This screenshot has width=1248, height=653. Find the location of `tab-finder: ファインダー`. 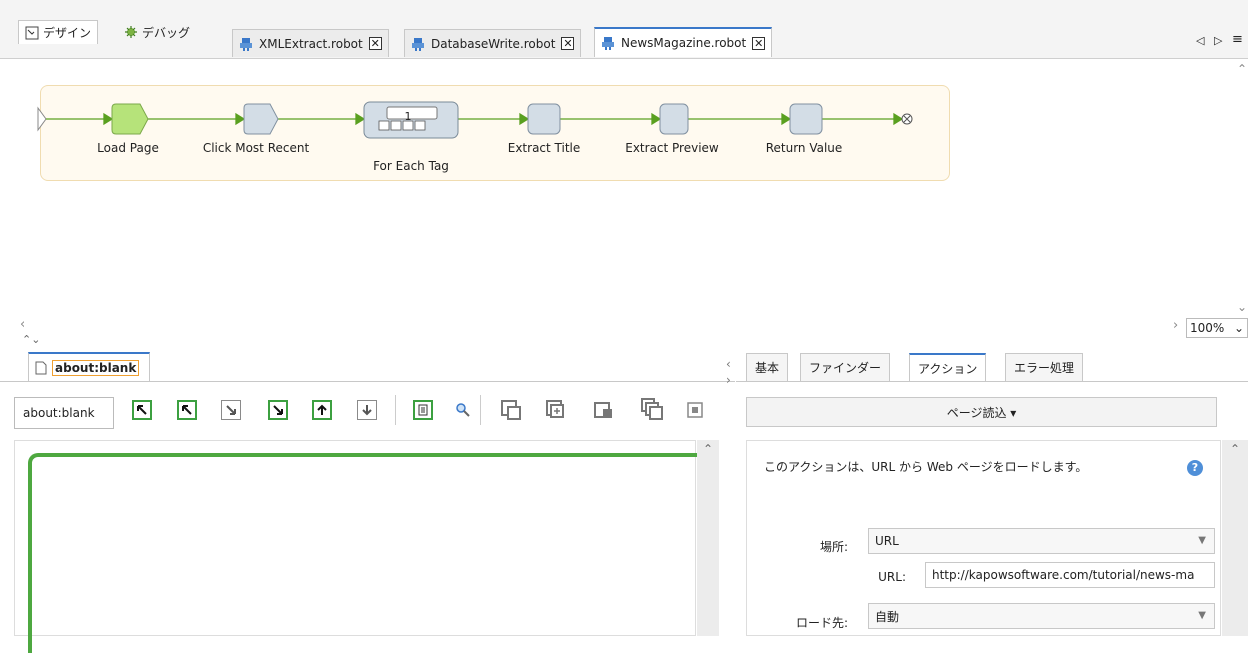

tab-finder: ファインダー is located at coordinates (845, 367).